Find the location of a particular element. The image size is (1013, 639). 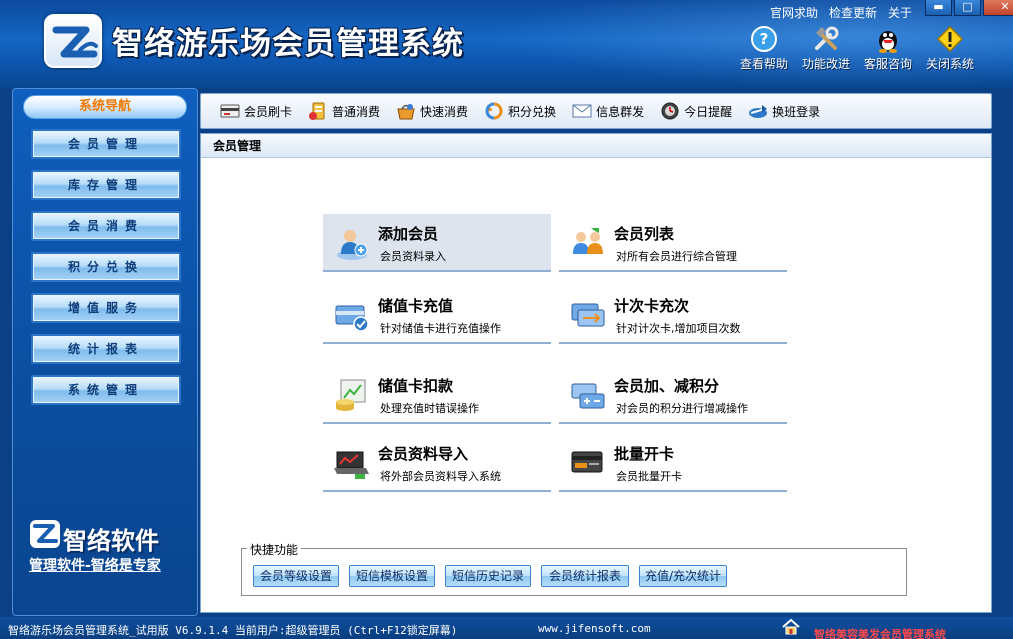

toolbar-points-exchange: 积分兑换 is located at coordinates (519, 111).